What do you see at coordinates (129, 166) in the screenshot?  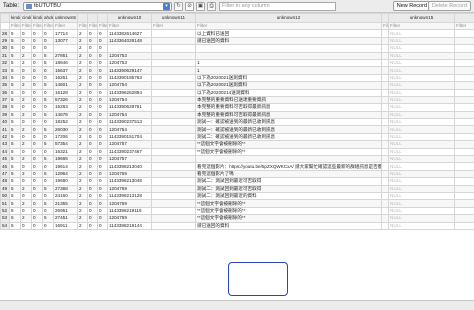 I see `table-cell: 1143398213040` at bounding box center [129, 166].